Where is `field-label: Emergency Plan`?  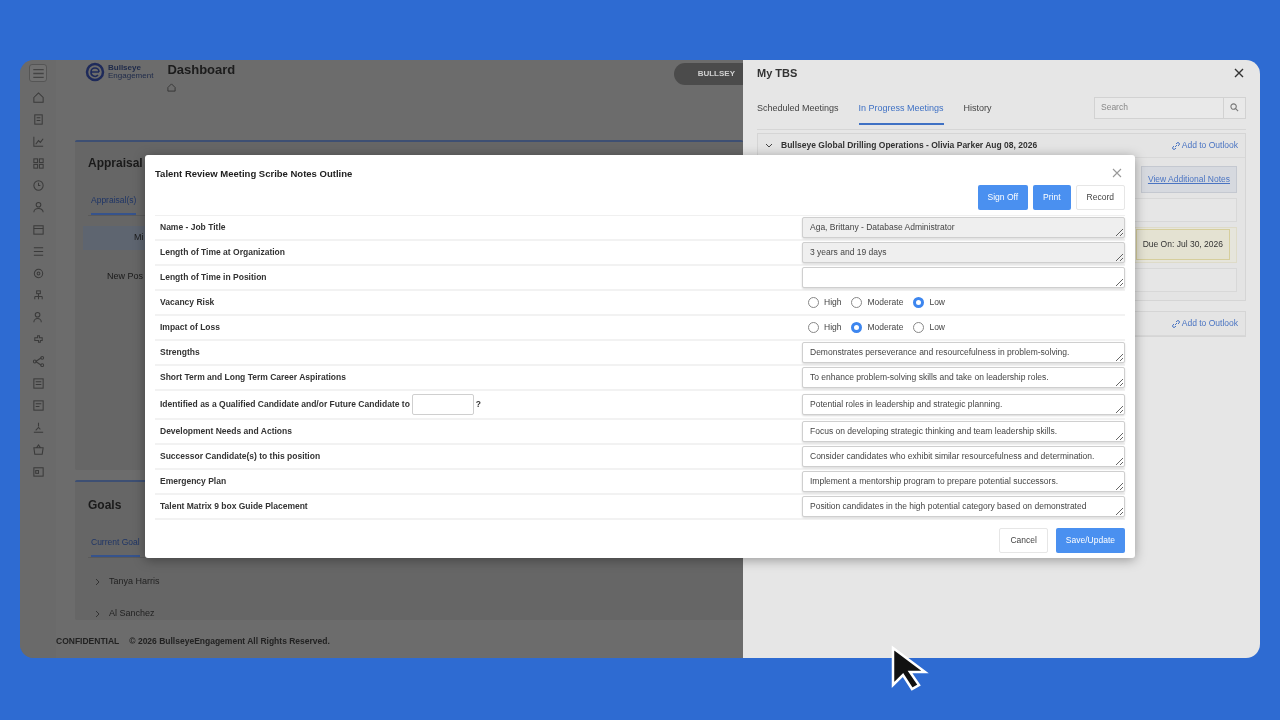 field-label: Emergency Plan is located at coordinates (193, 481).